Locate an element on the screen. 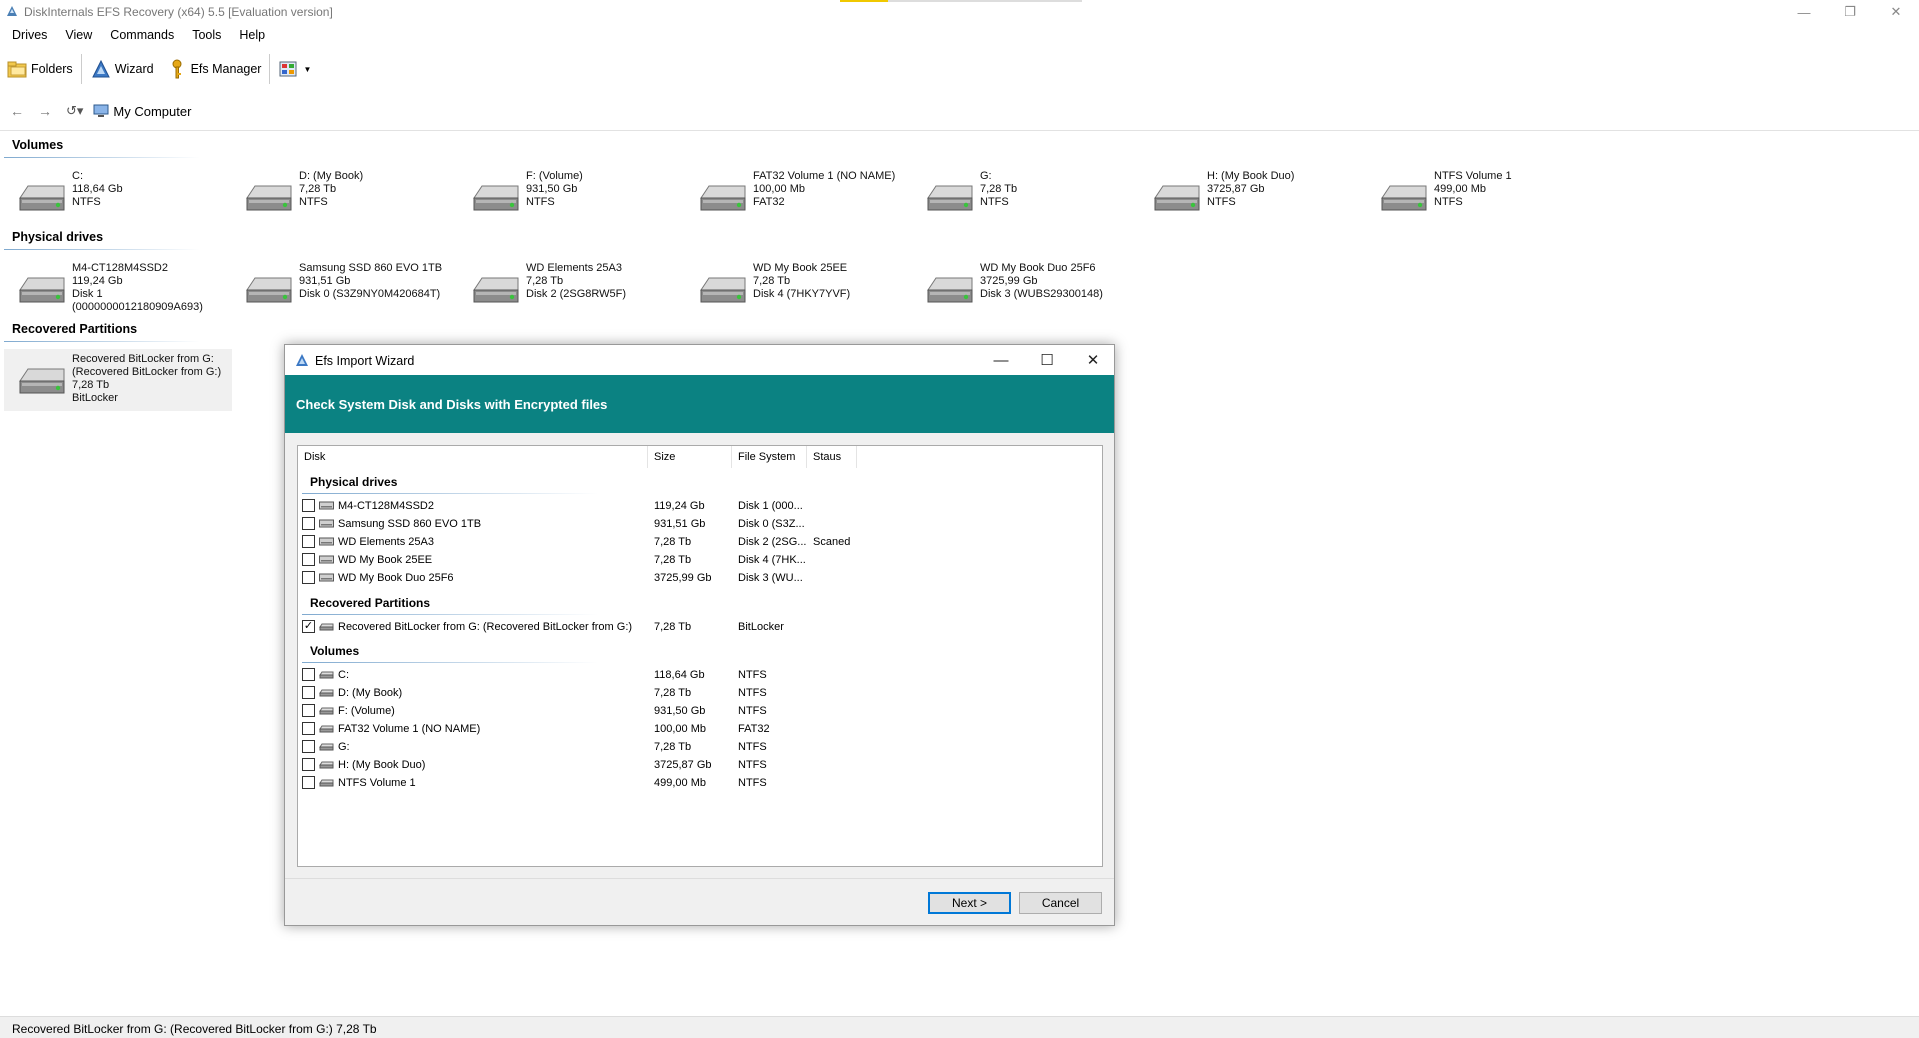 This screenshot has height=1038, width=1919. disk-list-row: FAT32 Volume 1 (NO NAME) 100,00 Mb FAT32 is located at coordinates (698, 729).